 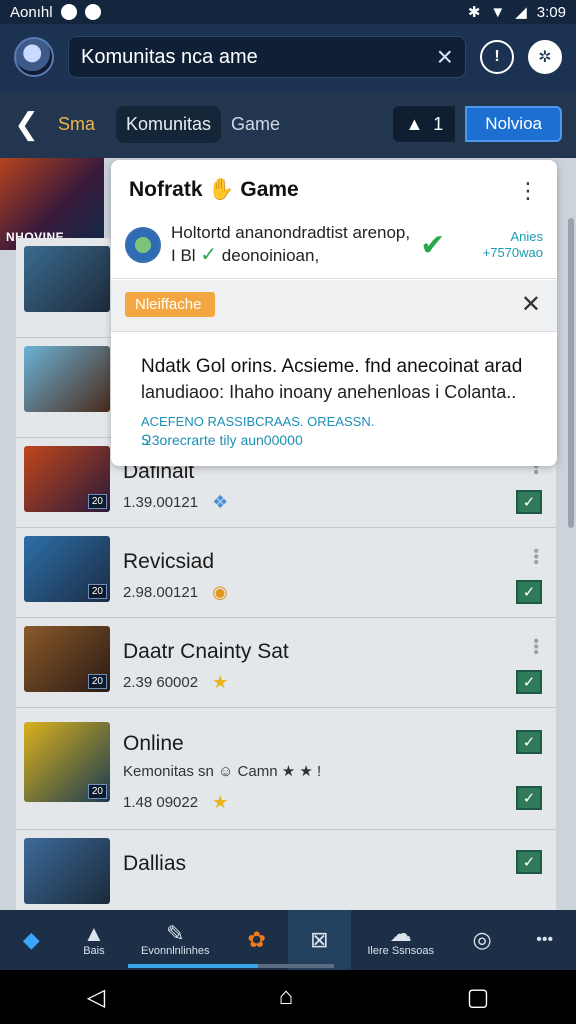 I want to click on status-bar: Aonıhl ✱ ▼ ◢ 3:09, so click(x=288, y=12).